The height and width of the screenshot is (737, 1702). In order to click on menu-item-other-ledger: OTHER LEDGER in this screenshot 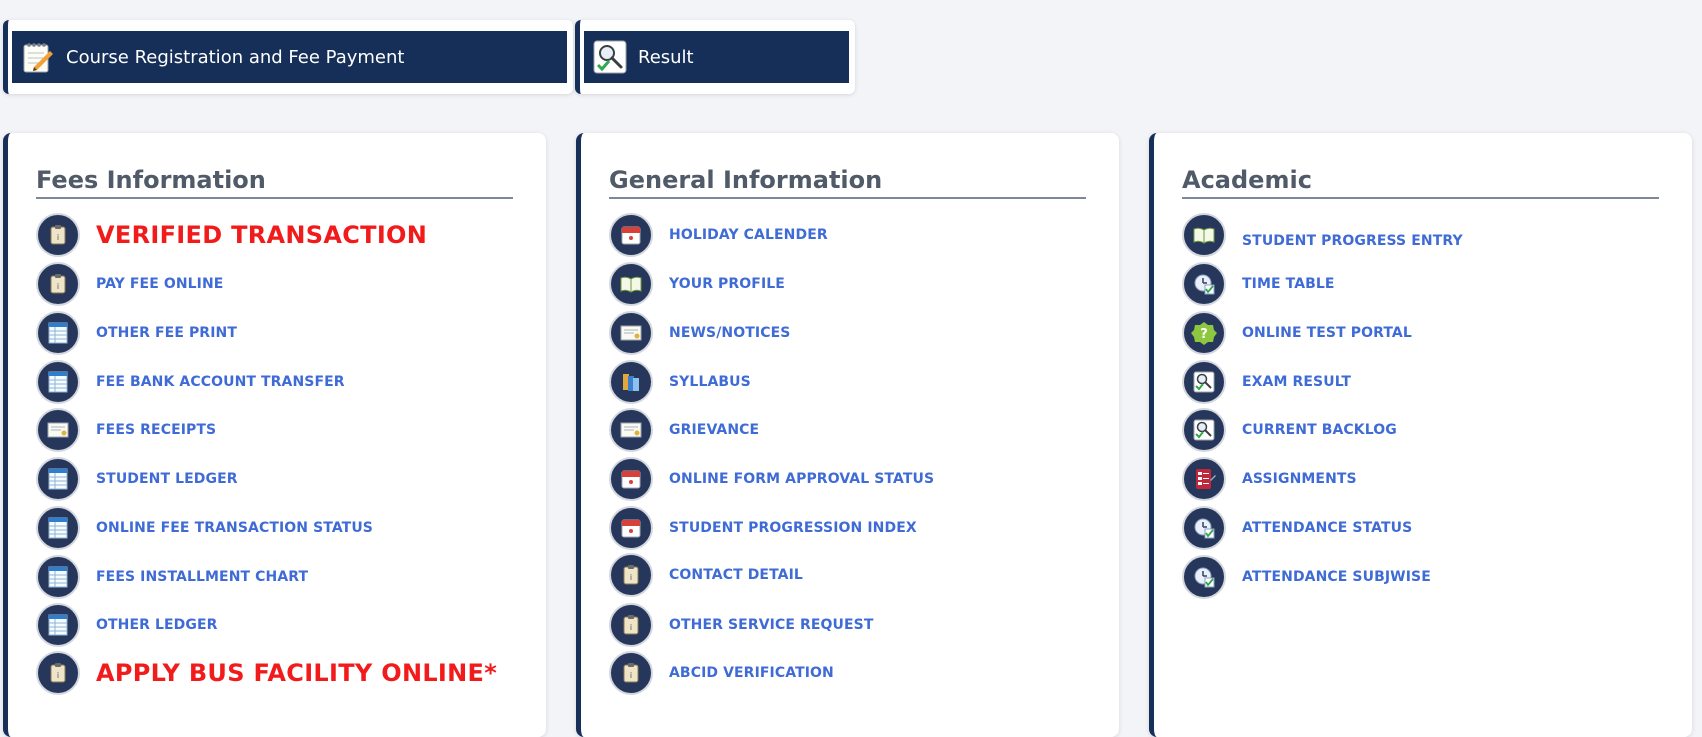, I will do `click(127, 625)`.